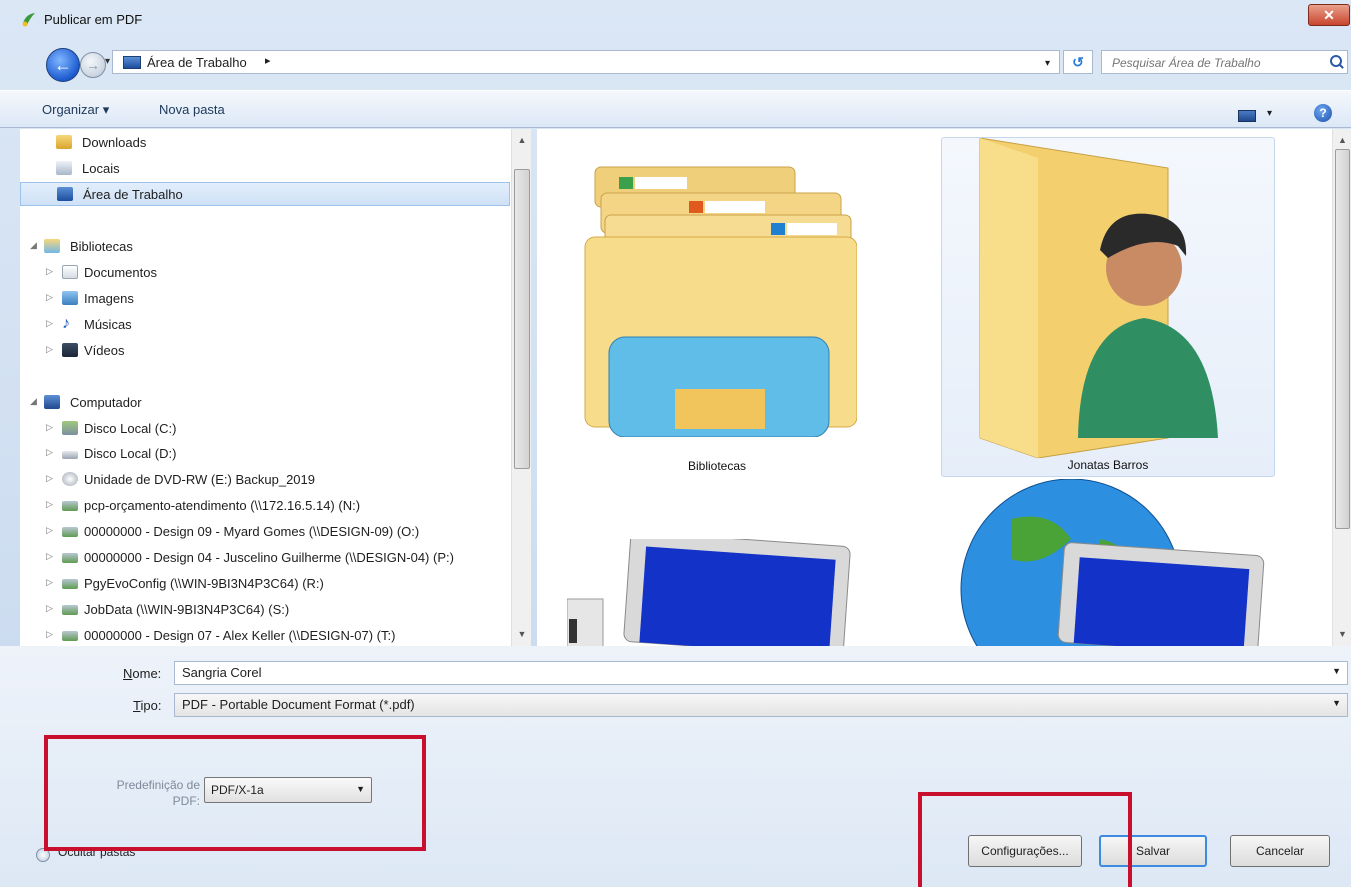 This screenshot has height=887, width=1351. Describe the element at coordinates (761, 705) in the screenshot. I see `file-type-select: PDF - Portable Document Format (*.pdf) ▼` at that location.